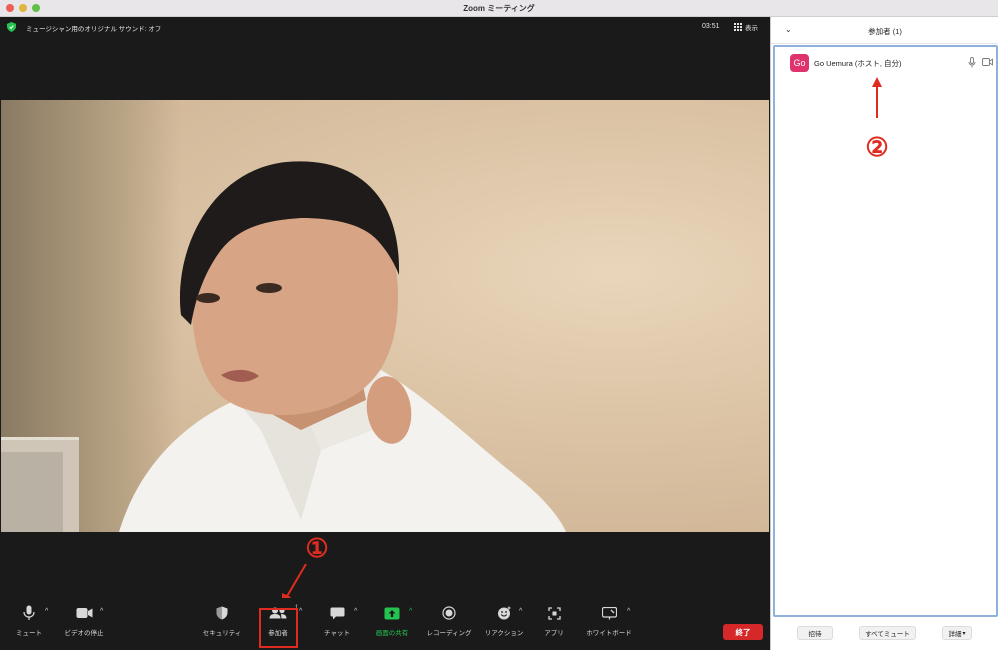 This screenshot has height=650, width=998. Describe the element at coordinates (554, 633) in the screenshot. I see `apps-label: アプリ` at that location.